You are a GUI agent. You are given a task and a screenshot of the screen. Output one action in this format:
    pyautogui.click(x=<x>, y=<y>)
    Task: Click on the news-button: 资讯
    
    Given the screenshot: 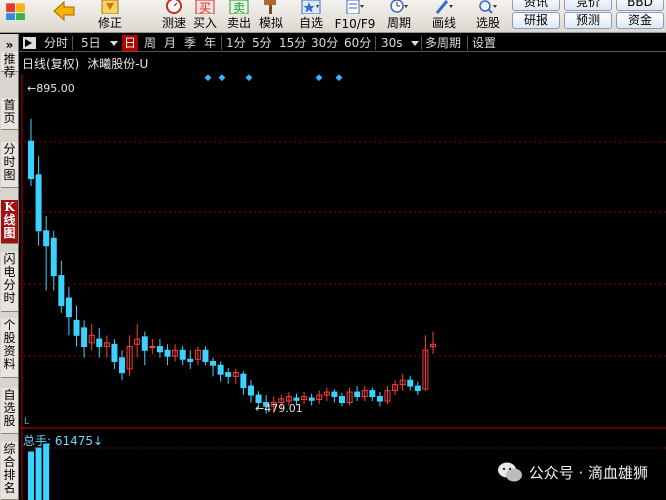 What is the action you would take?
    pyautogui.click(x=536, y=5)
    